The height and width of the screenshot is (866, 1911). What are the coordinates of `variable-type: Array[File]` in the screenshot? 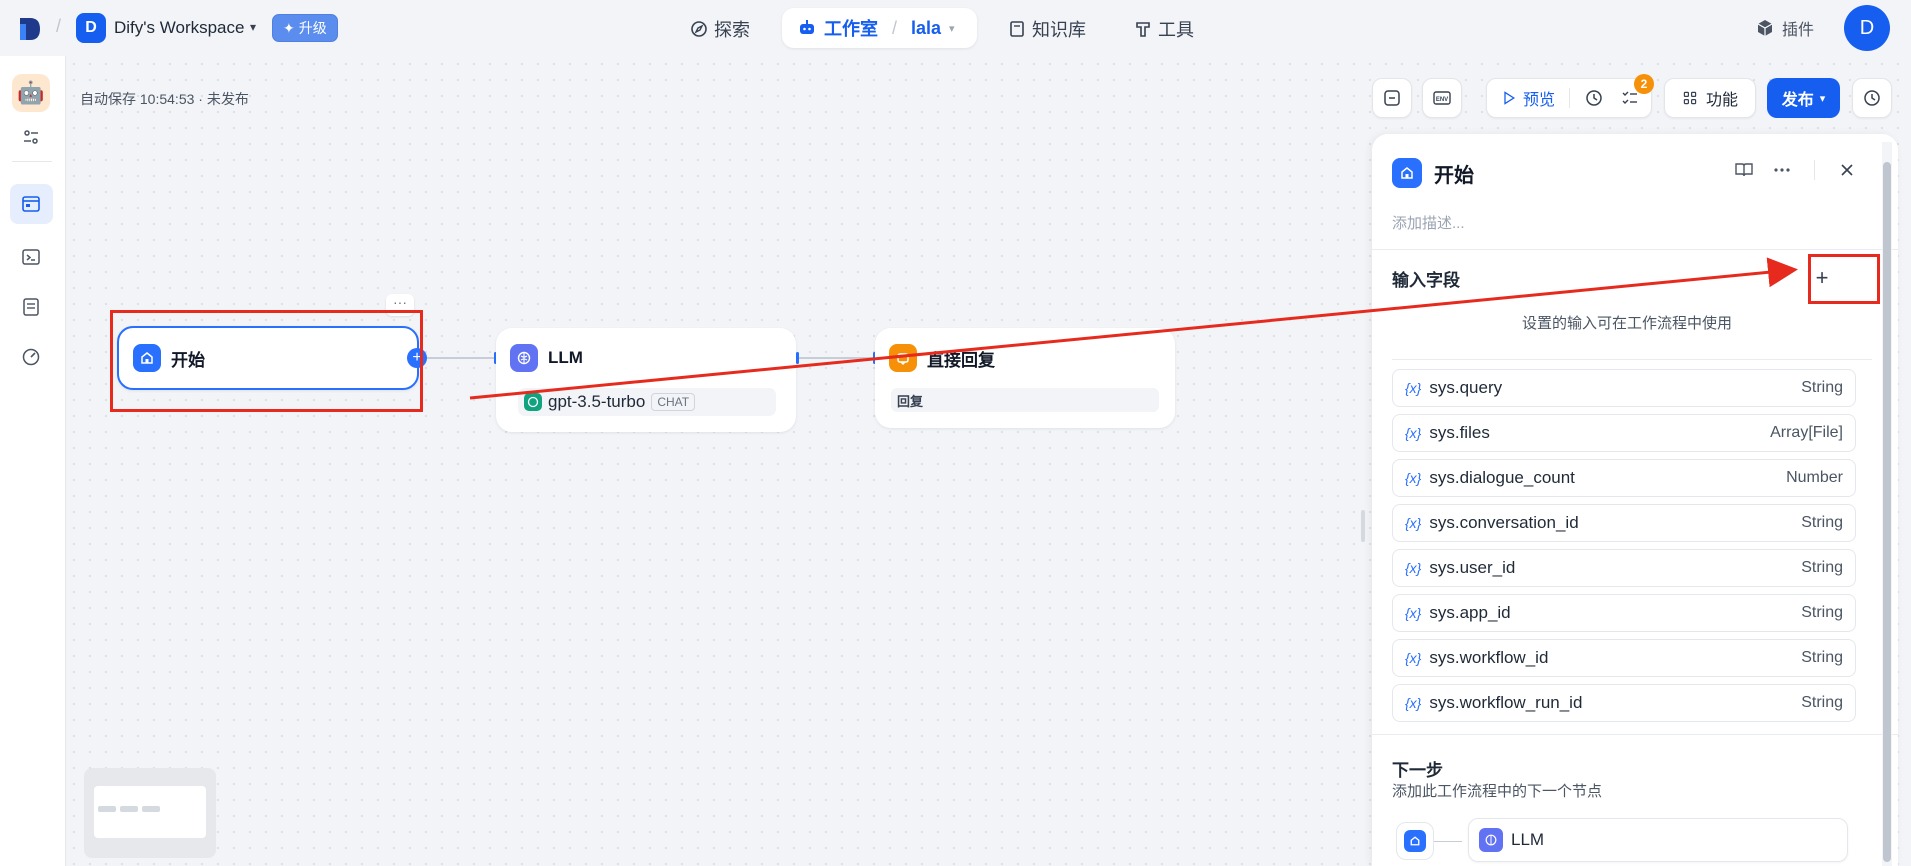 It's located at (1806, 432).